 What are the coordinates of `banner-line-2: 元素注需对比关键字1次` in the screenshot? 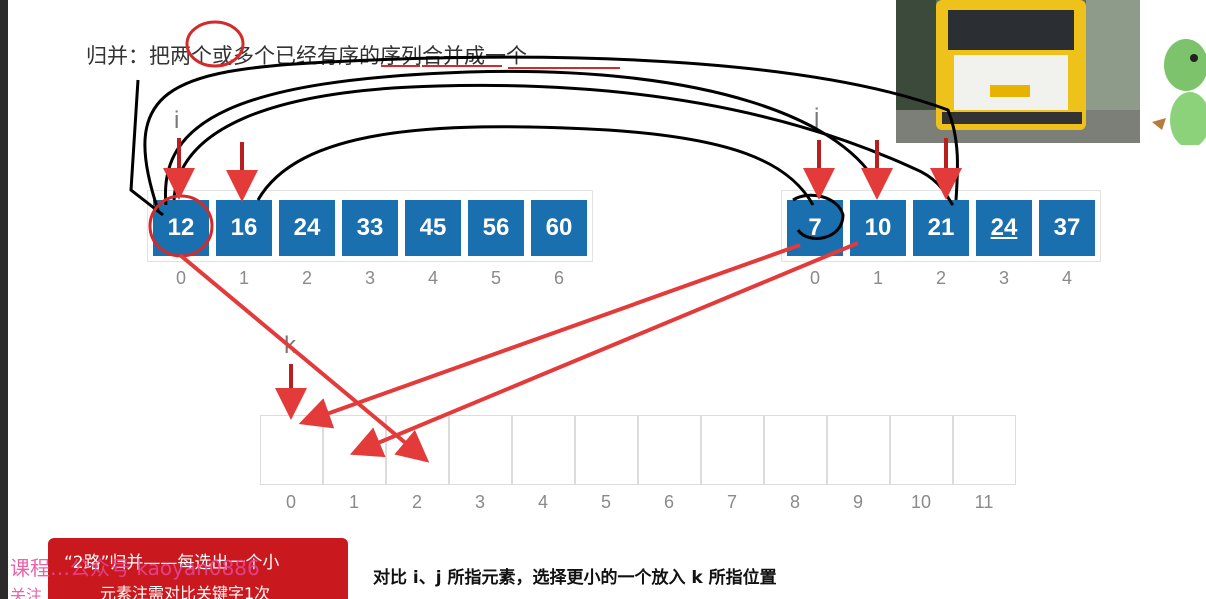 It's located at (185, 591).